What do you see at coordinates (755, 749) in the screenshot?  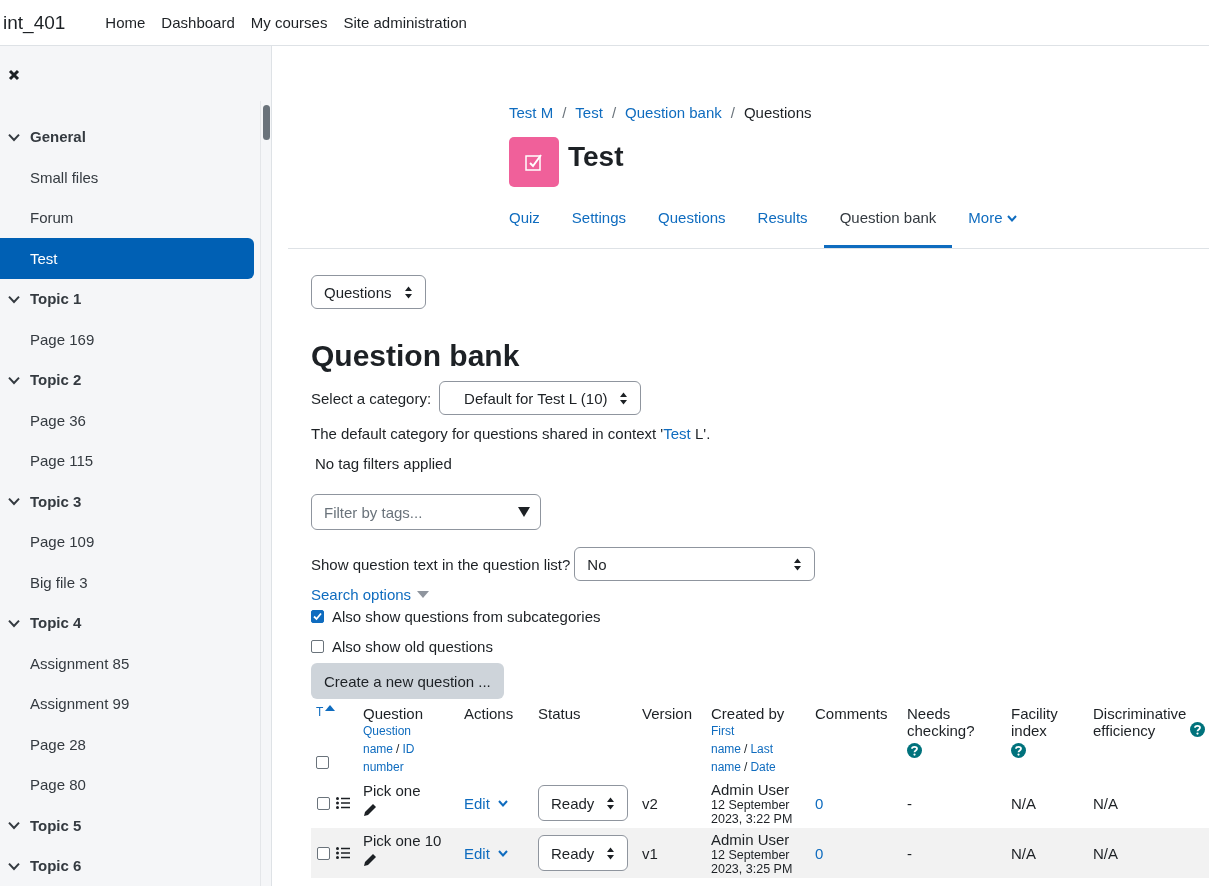 I see `sort-links: First name / Last name / Date` at bounding box center [755, 749].